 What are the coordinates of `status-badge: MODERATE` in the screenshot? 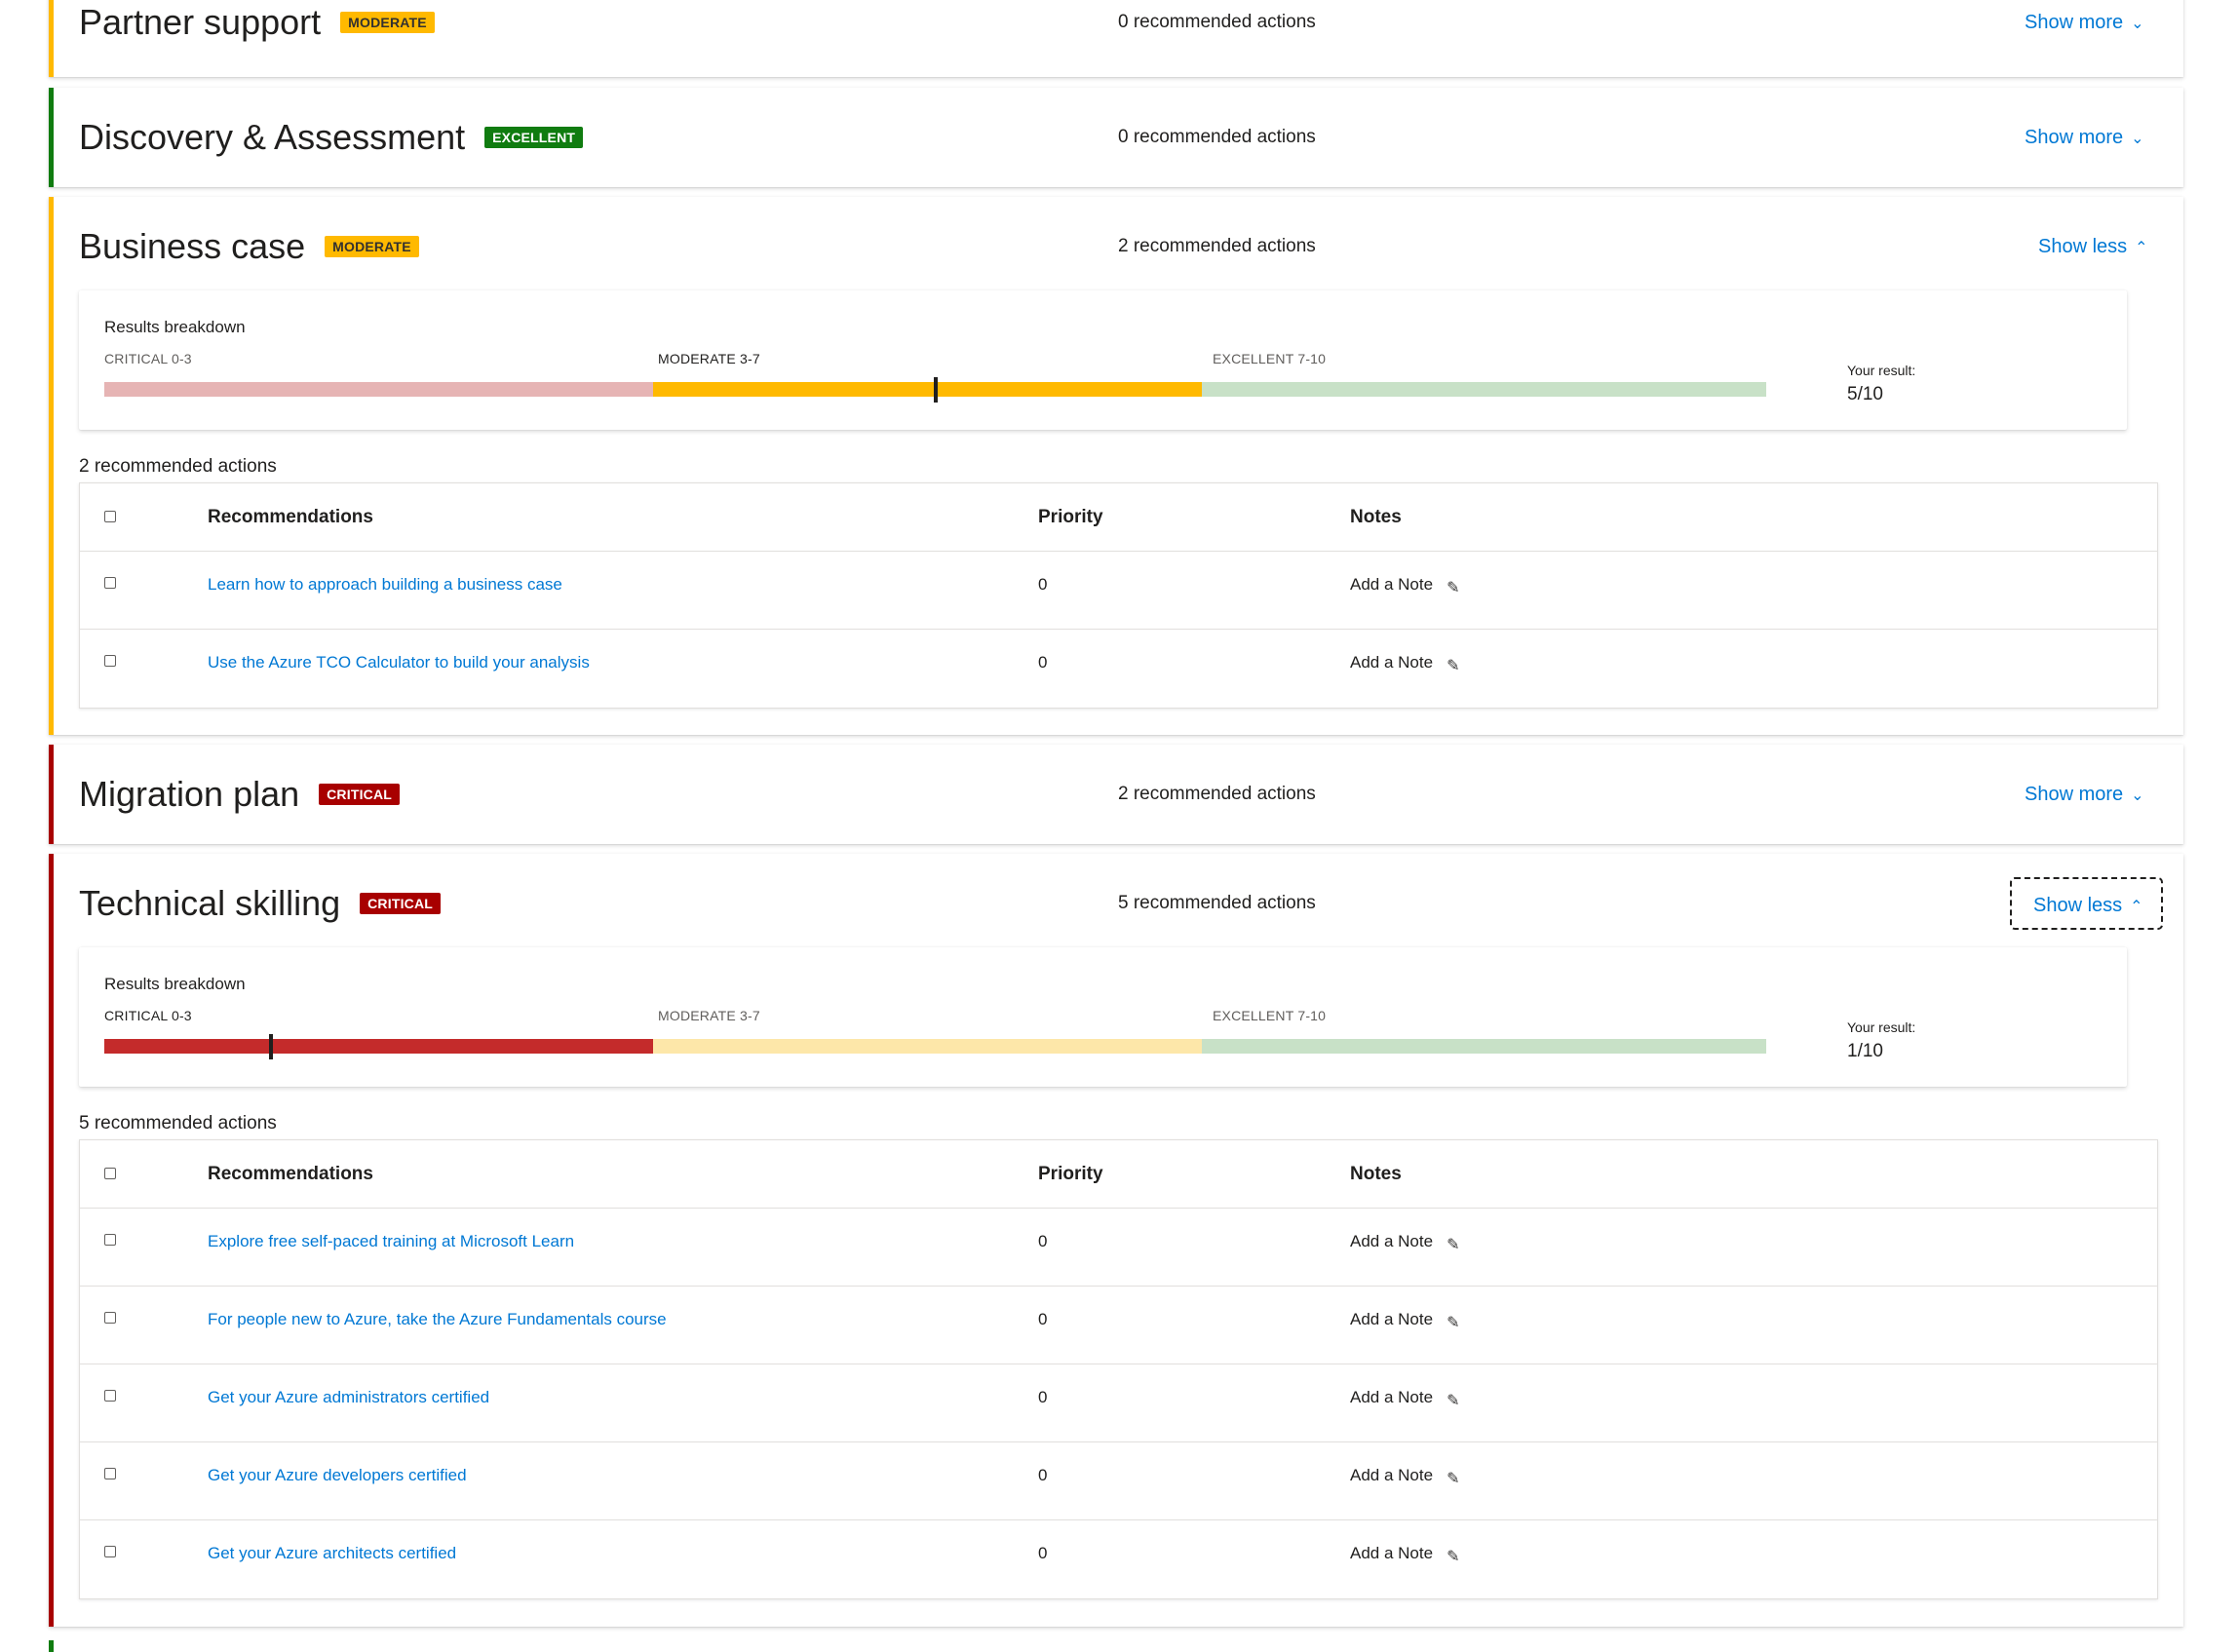 It's located at (372, 247).